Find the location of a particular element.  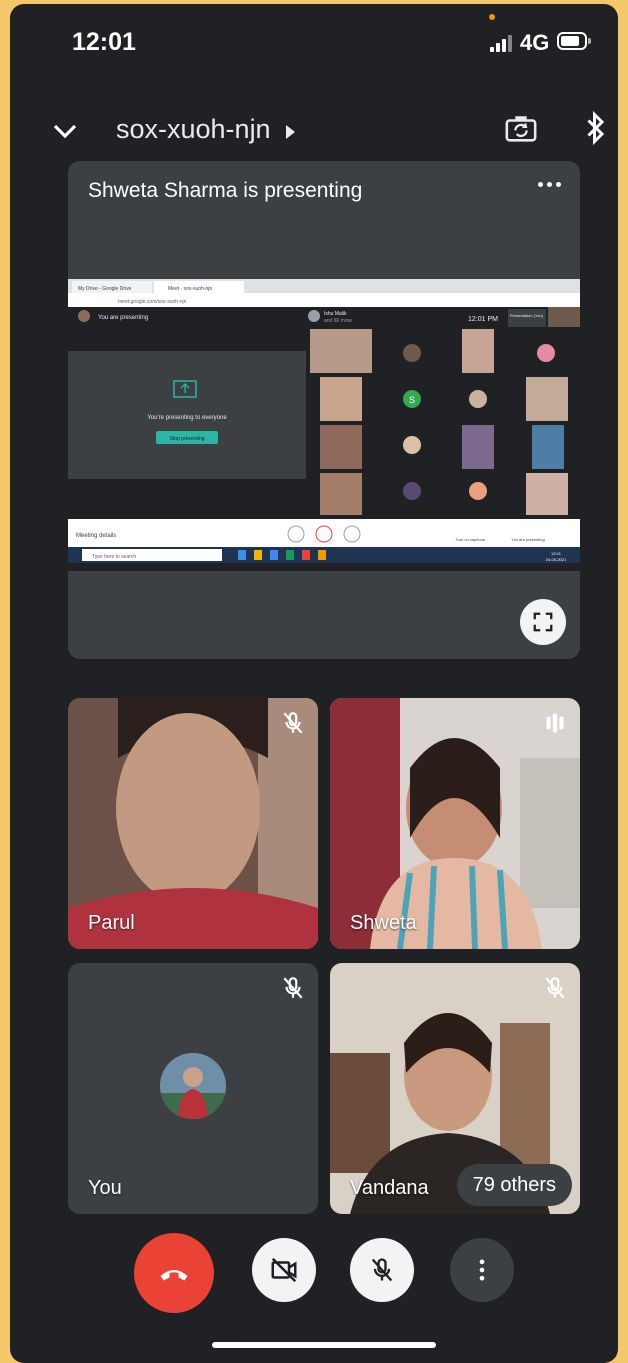

others-button: 79 others is located at coordinates (514, 1185).